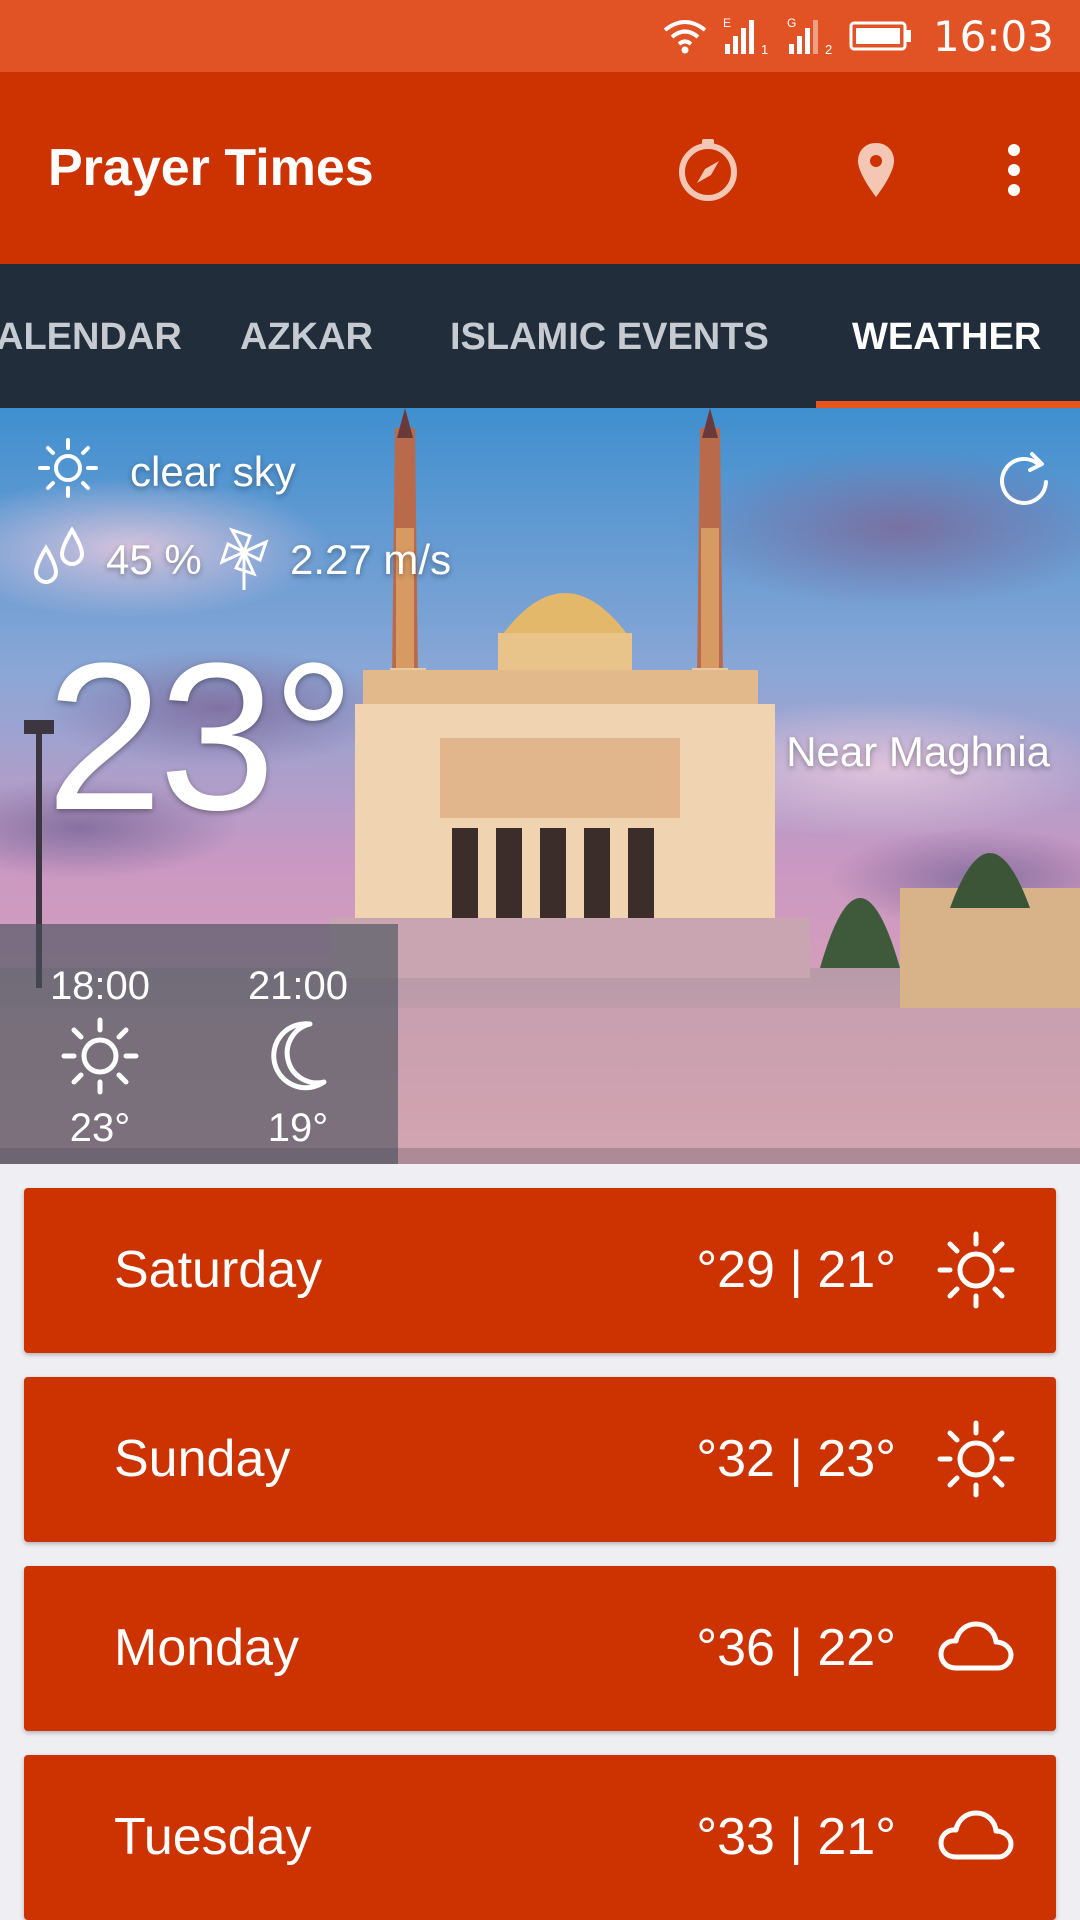  I want to click on active-tab-indicator, so click(948, 404).